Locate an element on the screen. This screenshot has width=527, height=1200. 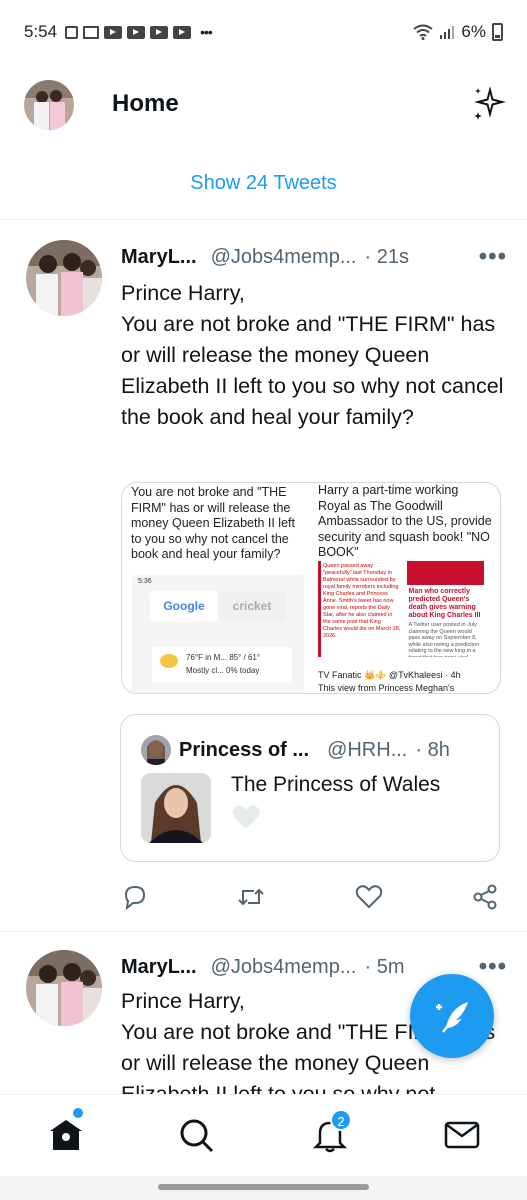
notification-icons: ••• is located at coordinates (139, 32).